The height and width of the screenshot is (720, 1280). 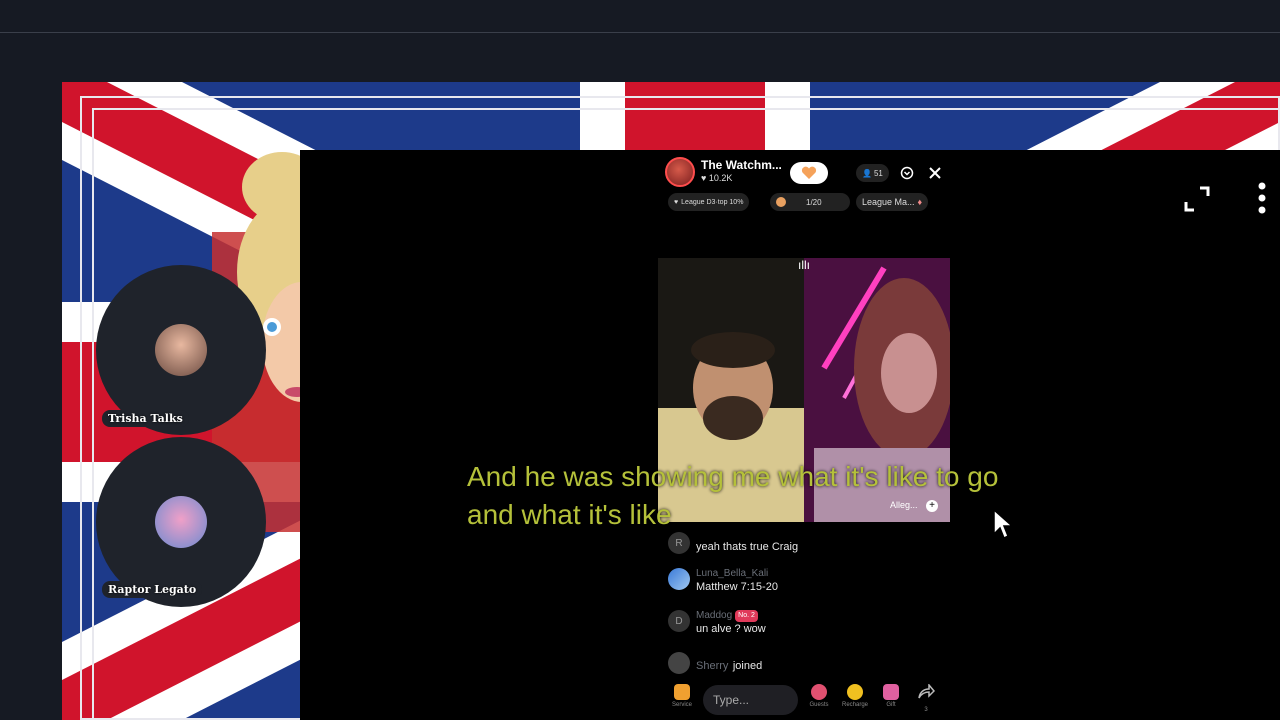 I want to click on close-icon, so click(x=935, y=173).